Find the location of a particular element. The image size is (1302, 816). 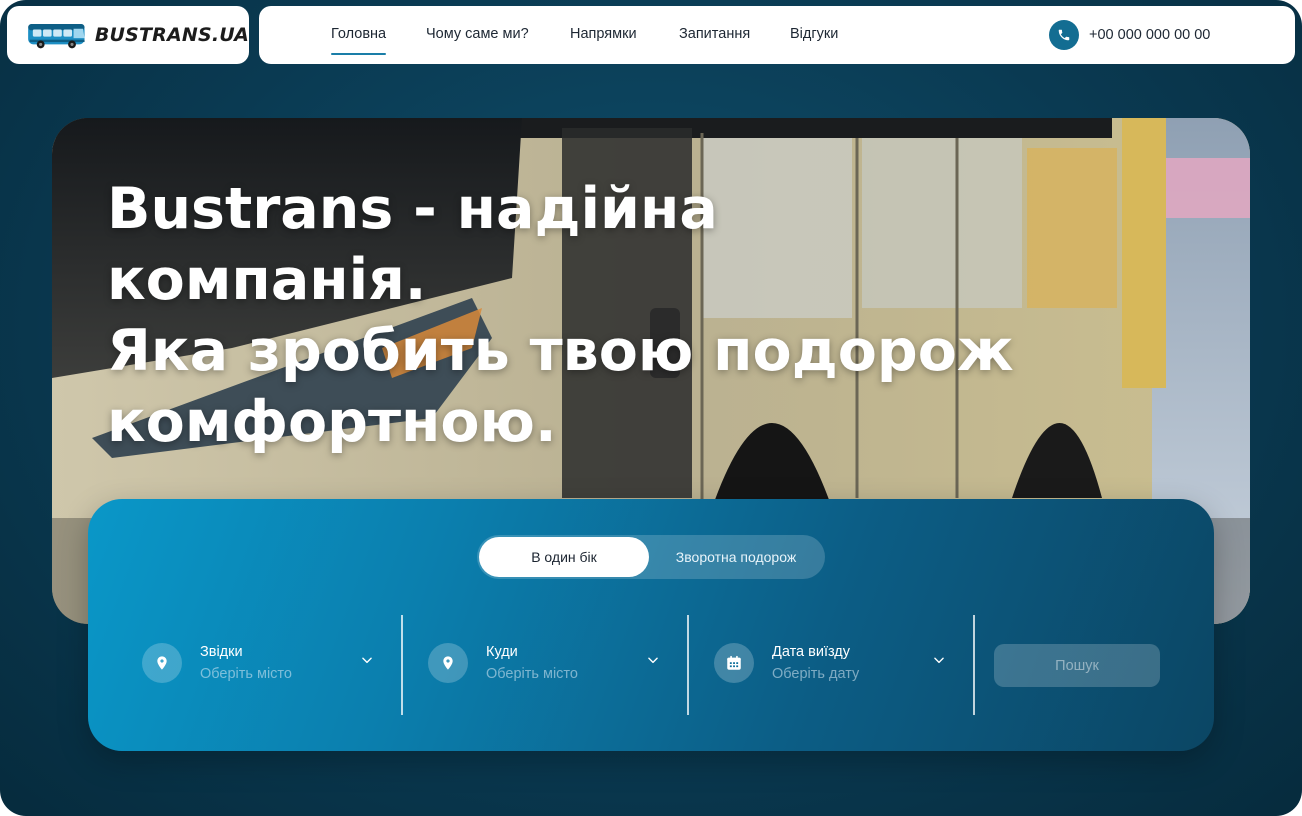

nav-item-home: Головна is located at coordinates (359, 40).